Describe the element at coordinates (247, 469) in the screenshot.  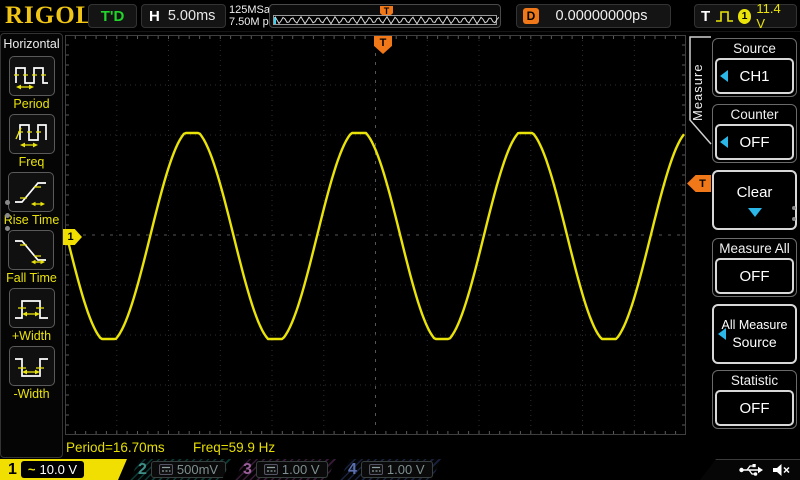
I see `channel-3-number: 3` at that location.